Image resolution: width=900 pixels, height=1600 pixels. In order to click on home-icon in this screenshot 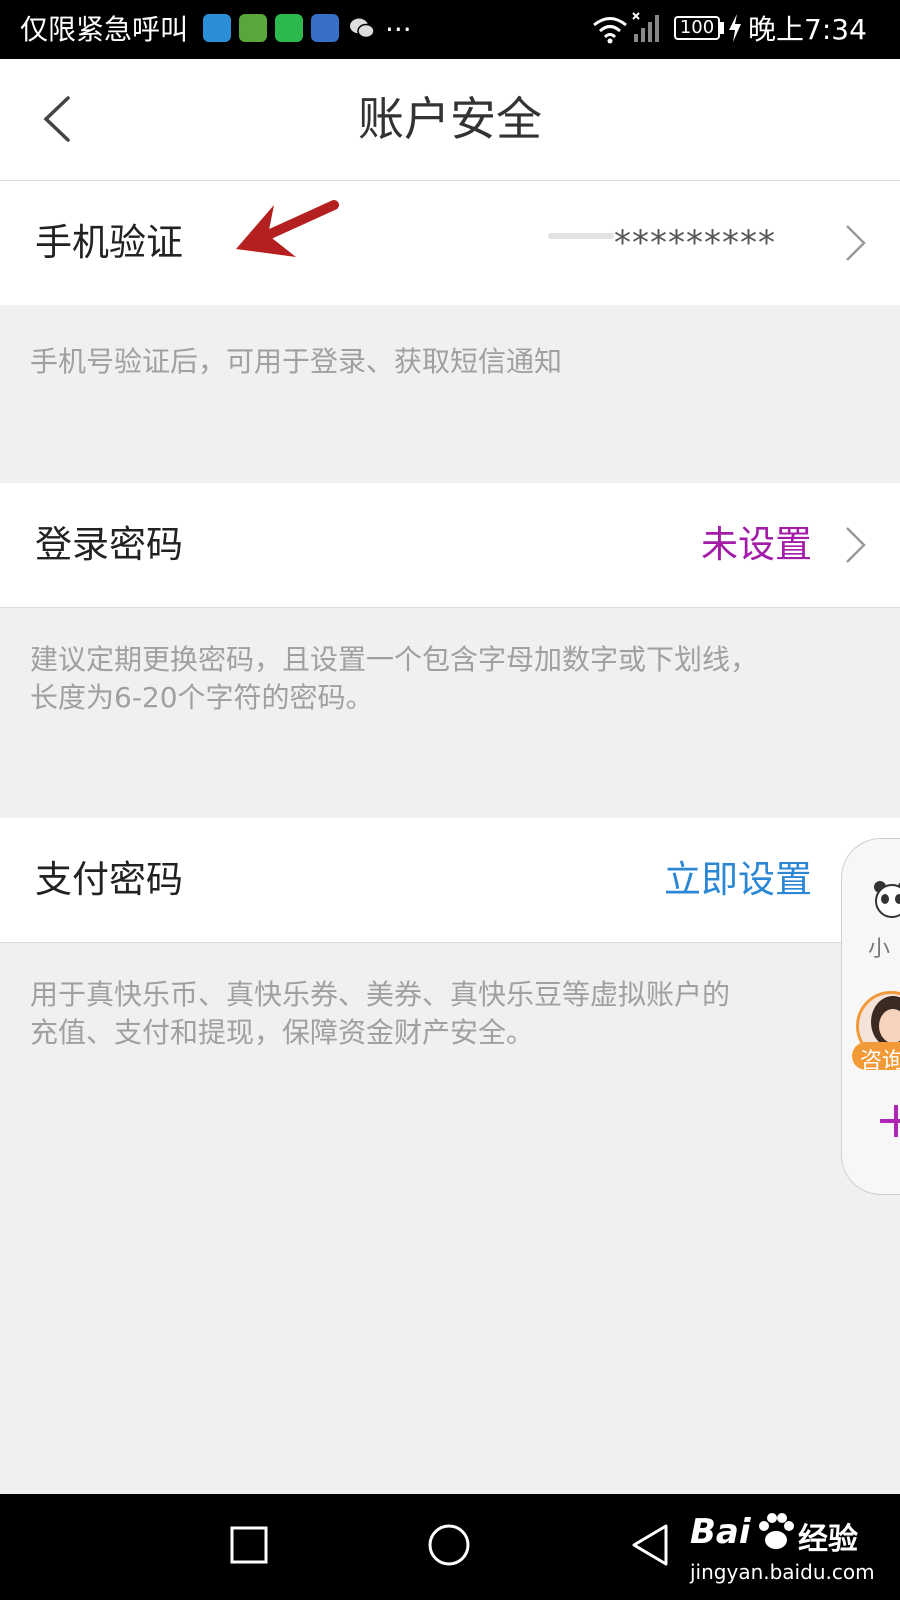, I will do `click(449, 1545)`.